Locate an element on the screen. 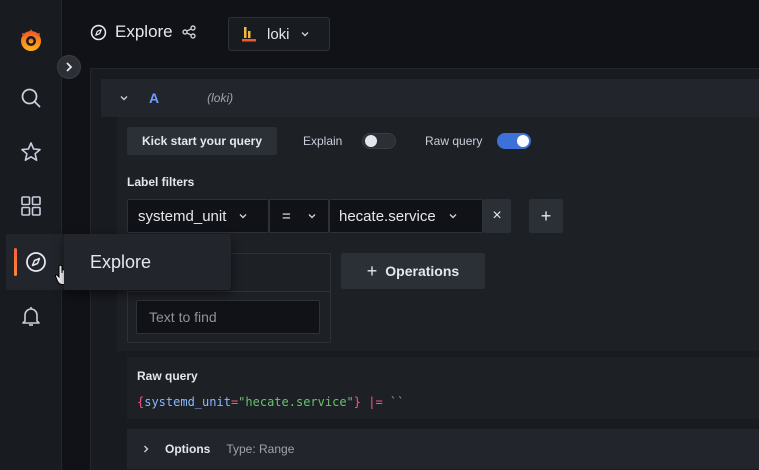 The height and width of the screenshot is (470, 759). divider is located at coordinates (229, 291).